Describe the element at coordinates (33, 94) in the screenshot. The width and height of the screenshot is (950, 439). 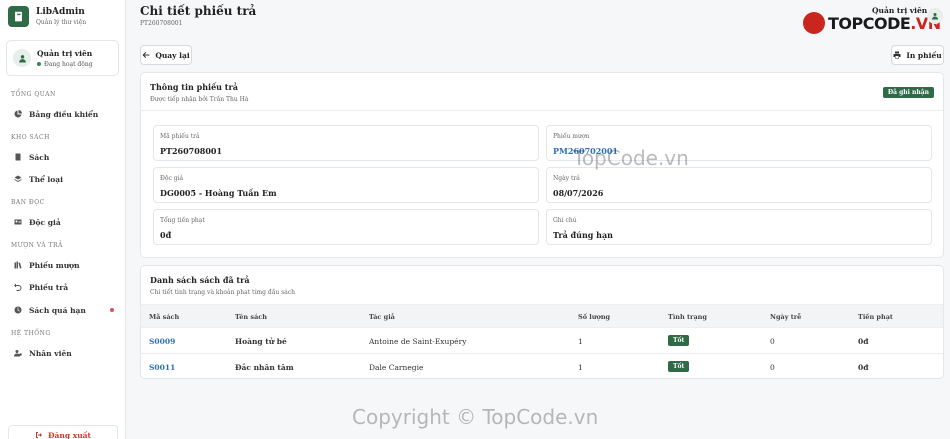
I see `section-overview: TỔNG QUAN` at that location.